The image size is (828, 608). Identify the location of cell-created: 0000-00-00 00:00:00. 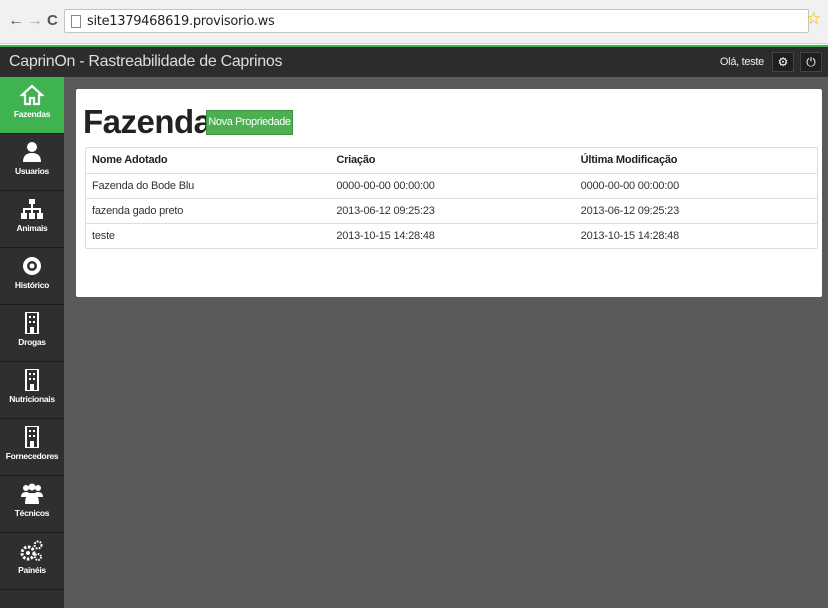
(385, 186).